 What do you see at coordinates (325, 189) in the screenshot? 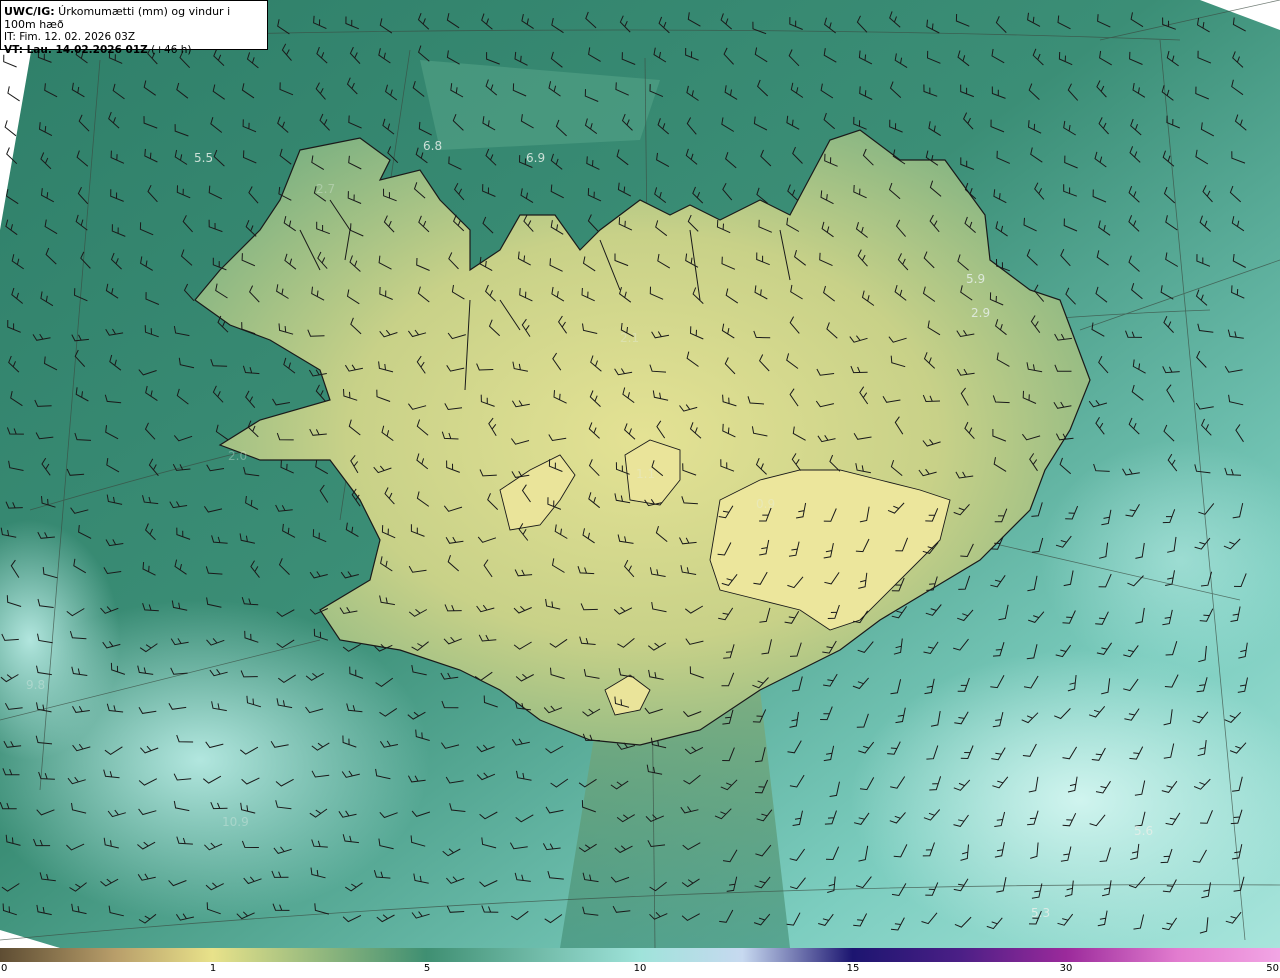
I see `value-label: 2.7` at bounding box center [325, 189].